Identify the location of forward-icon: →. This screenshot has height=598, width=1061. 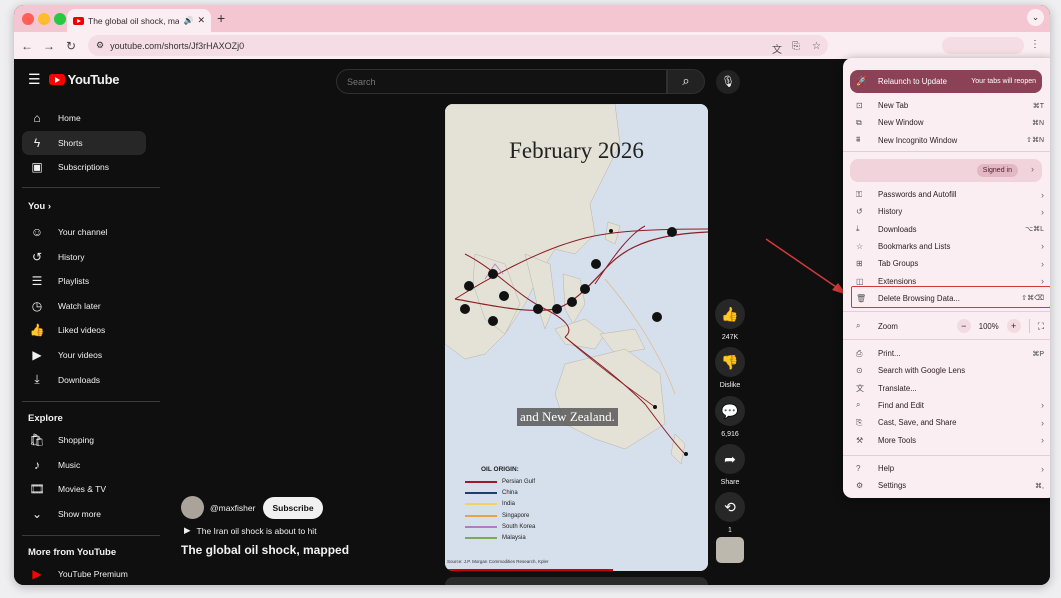
(49, 46).